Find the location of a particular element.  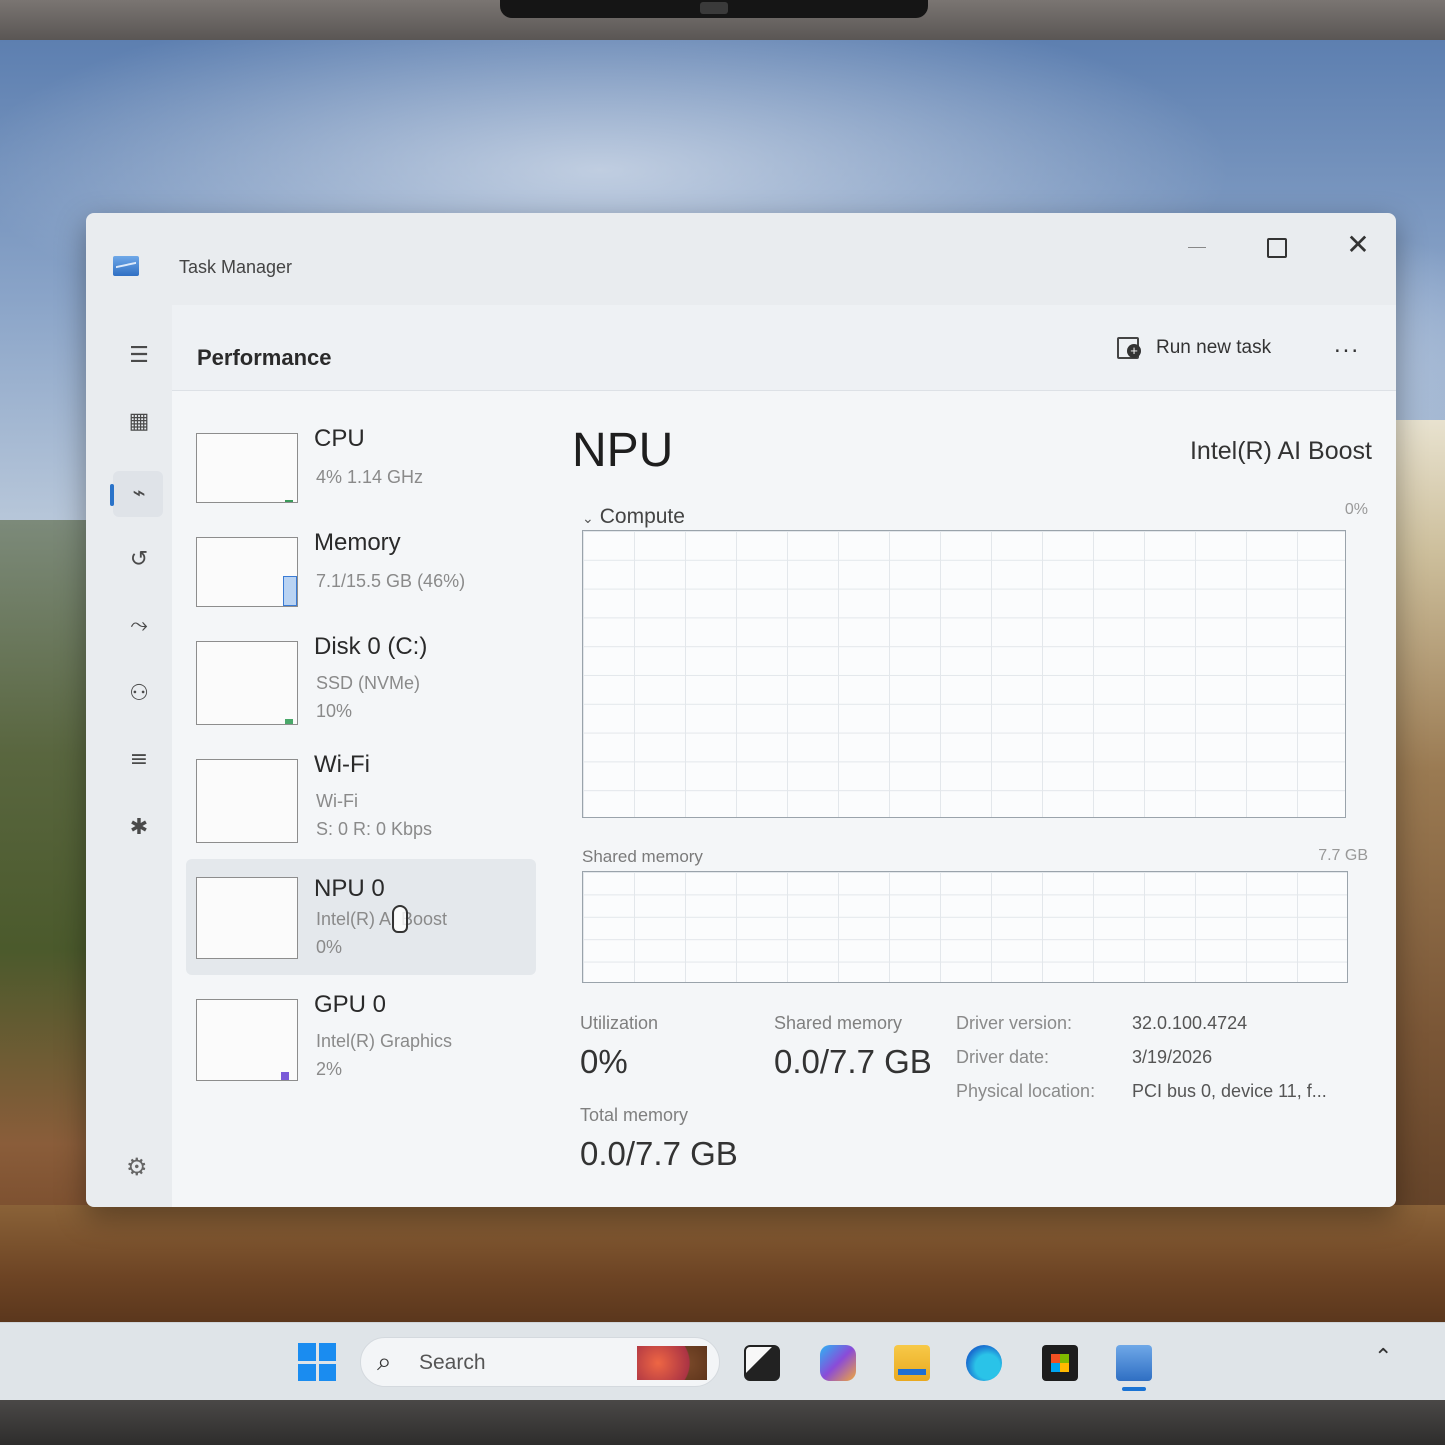

shared-memory-stat-label: Shared memory is located at coordinates (838, 1023).